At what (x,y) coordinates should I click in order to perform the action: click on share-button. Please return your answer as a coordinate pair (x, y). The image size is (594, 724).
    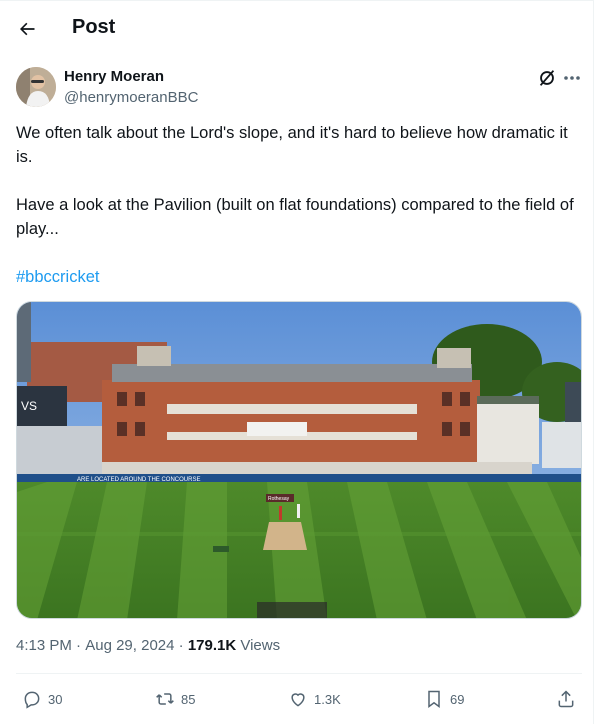
    Looking at the image, I should click on (566, 699).